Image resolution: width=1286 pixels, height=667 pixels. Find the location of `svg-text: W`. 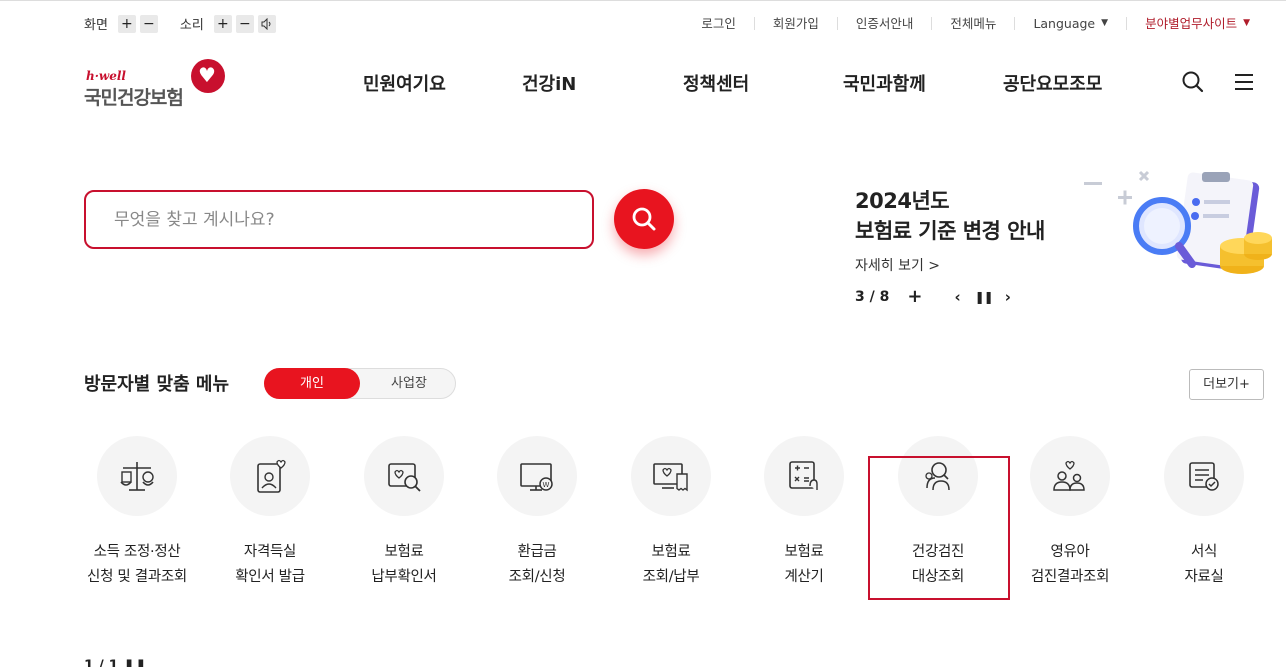

svg-text: W is located at coordinates (546, 485).